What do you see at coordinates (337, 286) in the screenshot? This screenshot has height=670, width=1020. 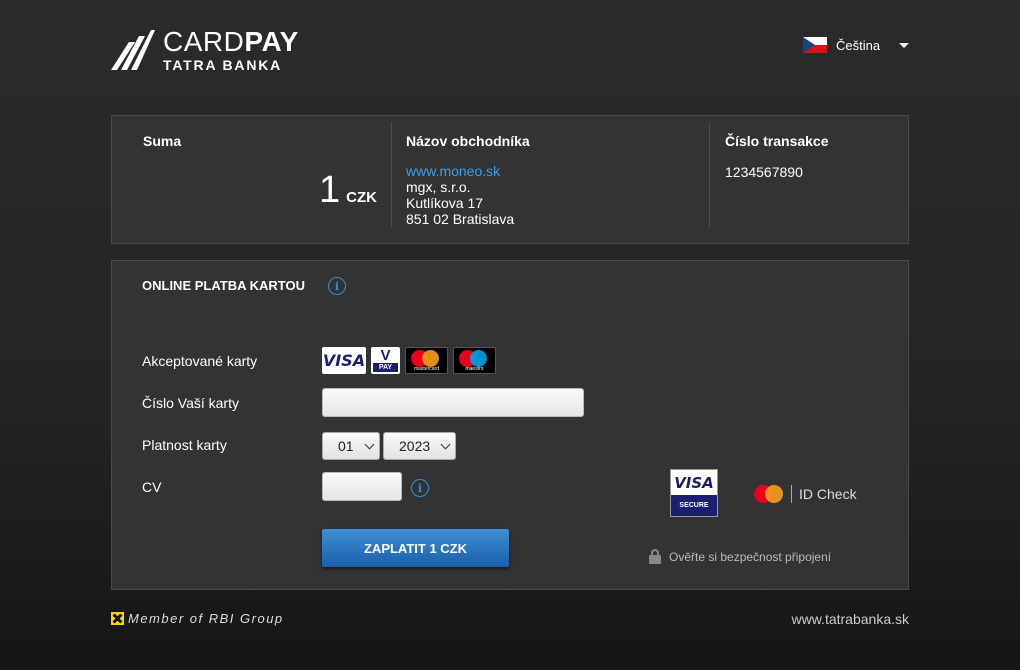 I see `info-icon: i` at bounding box center [337, 286].